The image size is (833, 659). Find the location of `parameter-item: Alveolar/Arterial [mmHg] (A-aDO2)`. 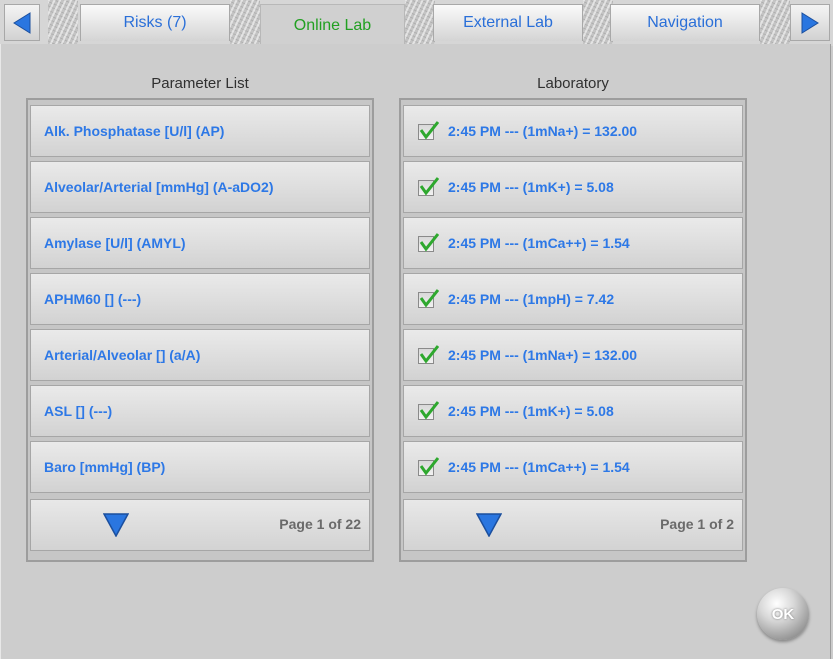

parameter-item: Alveolar/Arterial [mmHg] (A-aDO2) is located at coordinates (200, 187).